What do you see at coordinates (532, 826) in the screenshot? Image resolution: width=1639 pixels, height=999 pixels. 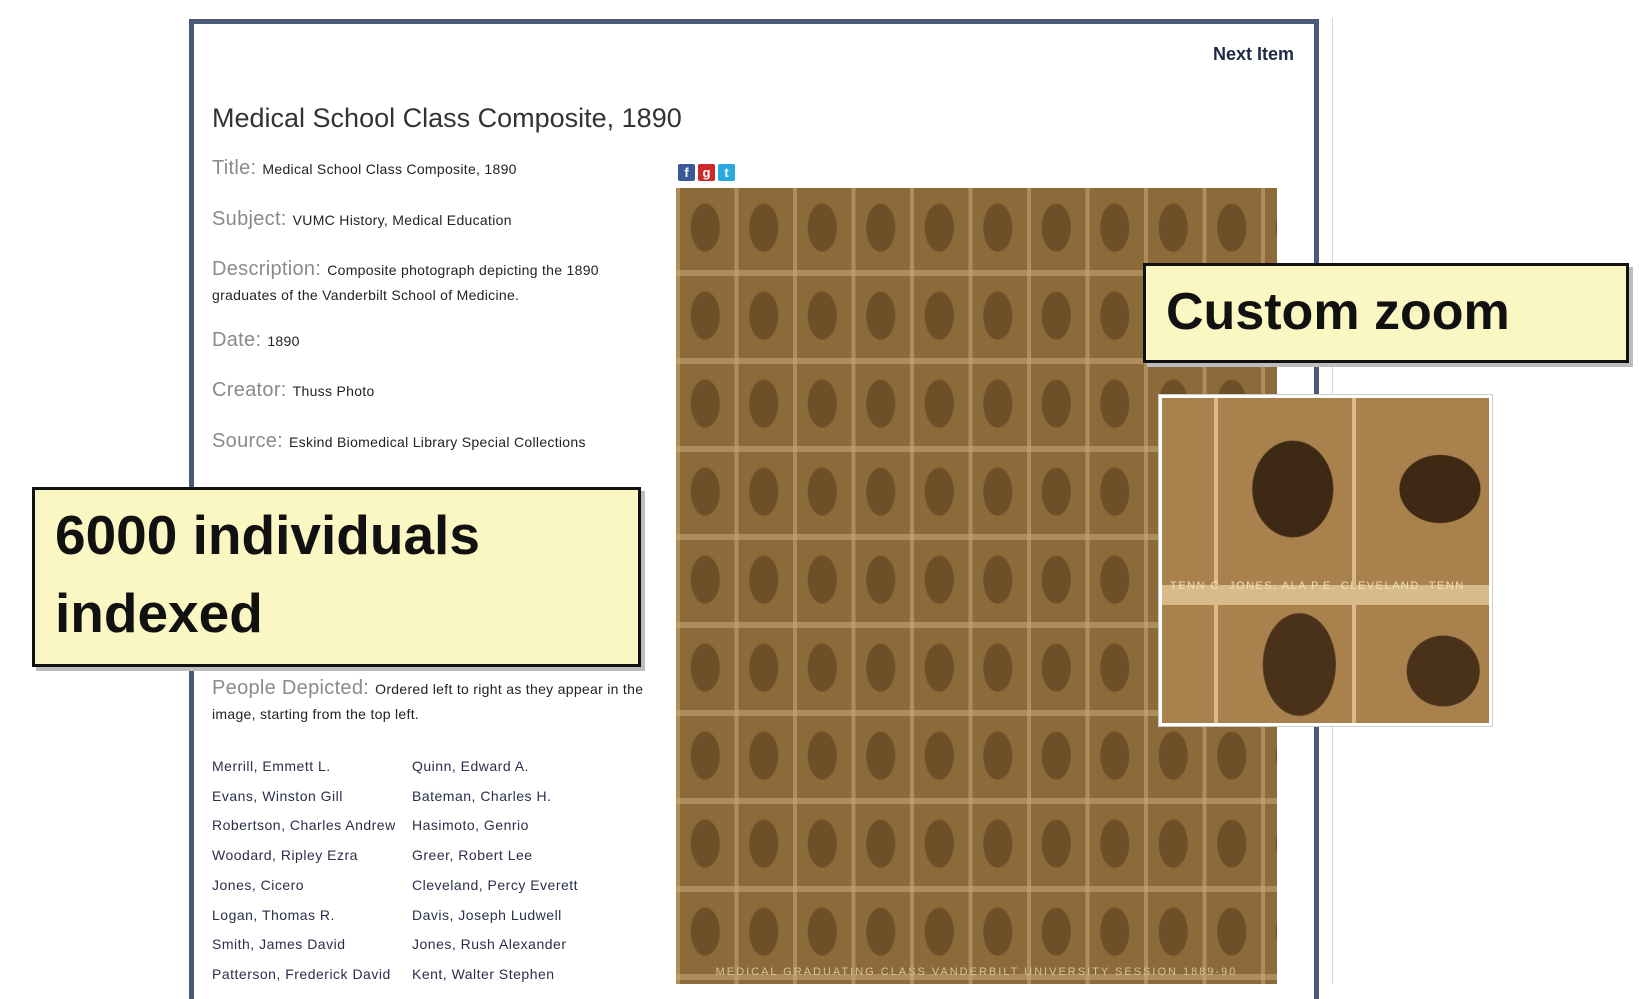 I see `person-link: Hasimoto, Genrio` at bounding box center [532, 826].